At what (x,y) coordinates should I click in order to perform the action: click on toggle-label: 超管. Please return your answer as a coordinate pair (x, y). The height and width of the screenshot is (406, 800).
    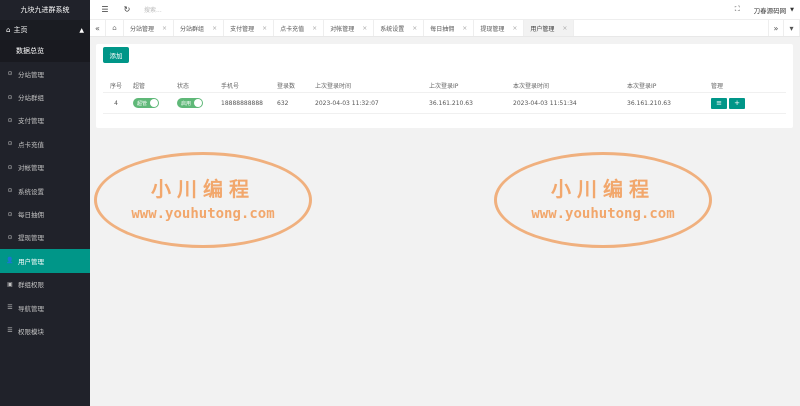
    Looking at the image, I should click on (142, 103).